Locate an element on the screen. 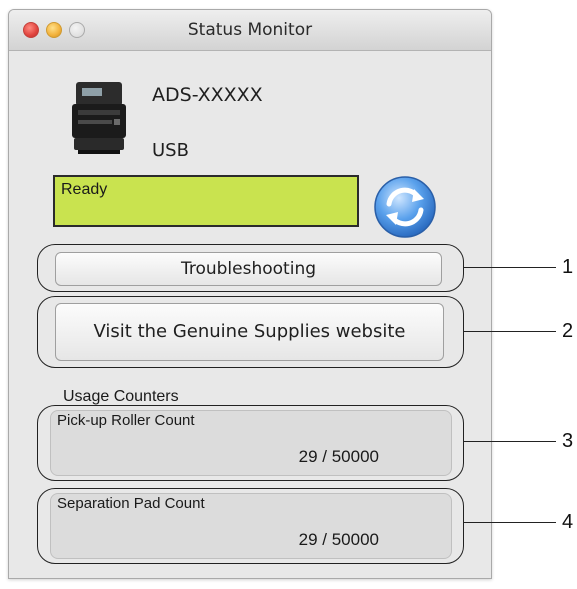  usage-counters-heading: Usage Counters is located at coordinates (121, 396).